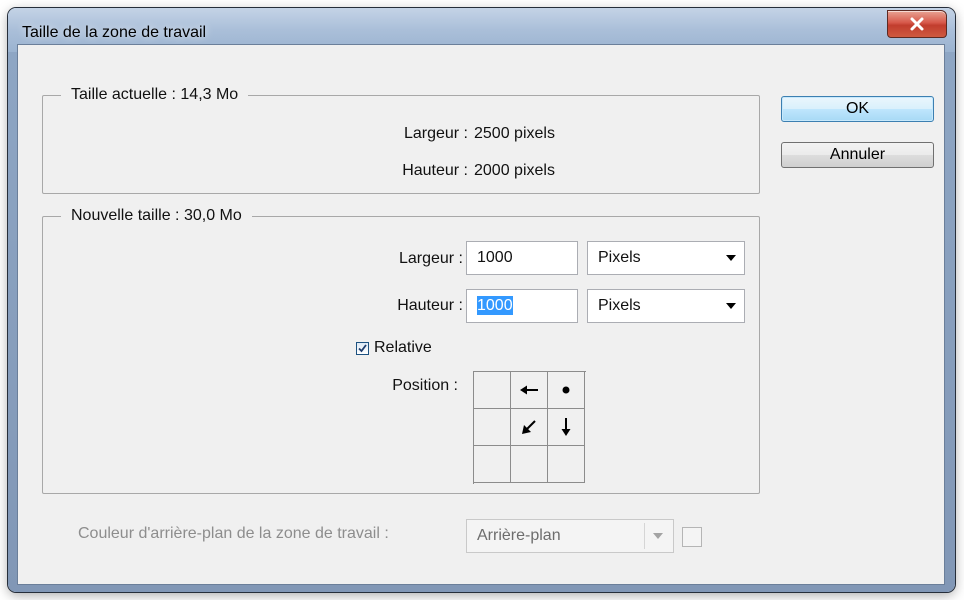 This screenshot has height=600, width=964. What do you see at coordinates (492, 464) in the screenshot?
I see `anchor-cell-bottom-left` at bounding box center [492, 464].